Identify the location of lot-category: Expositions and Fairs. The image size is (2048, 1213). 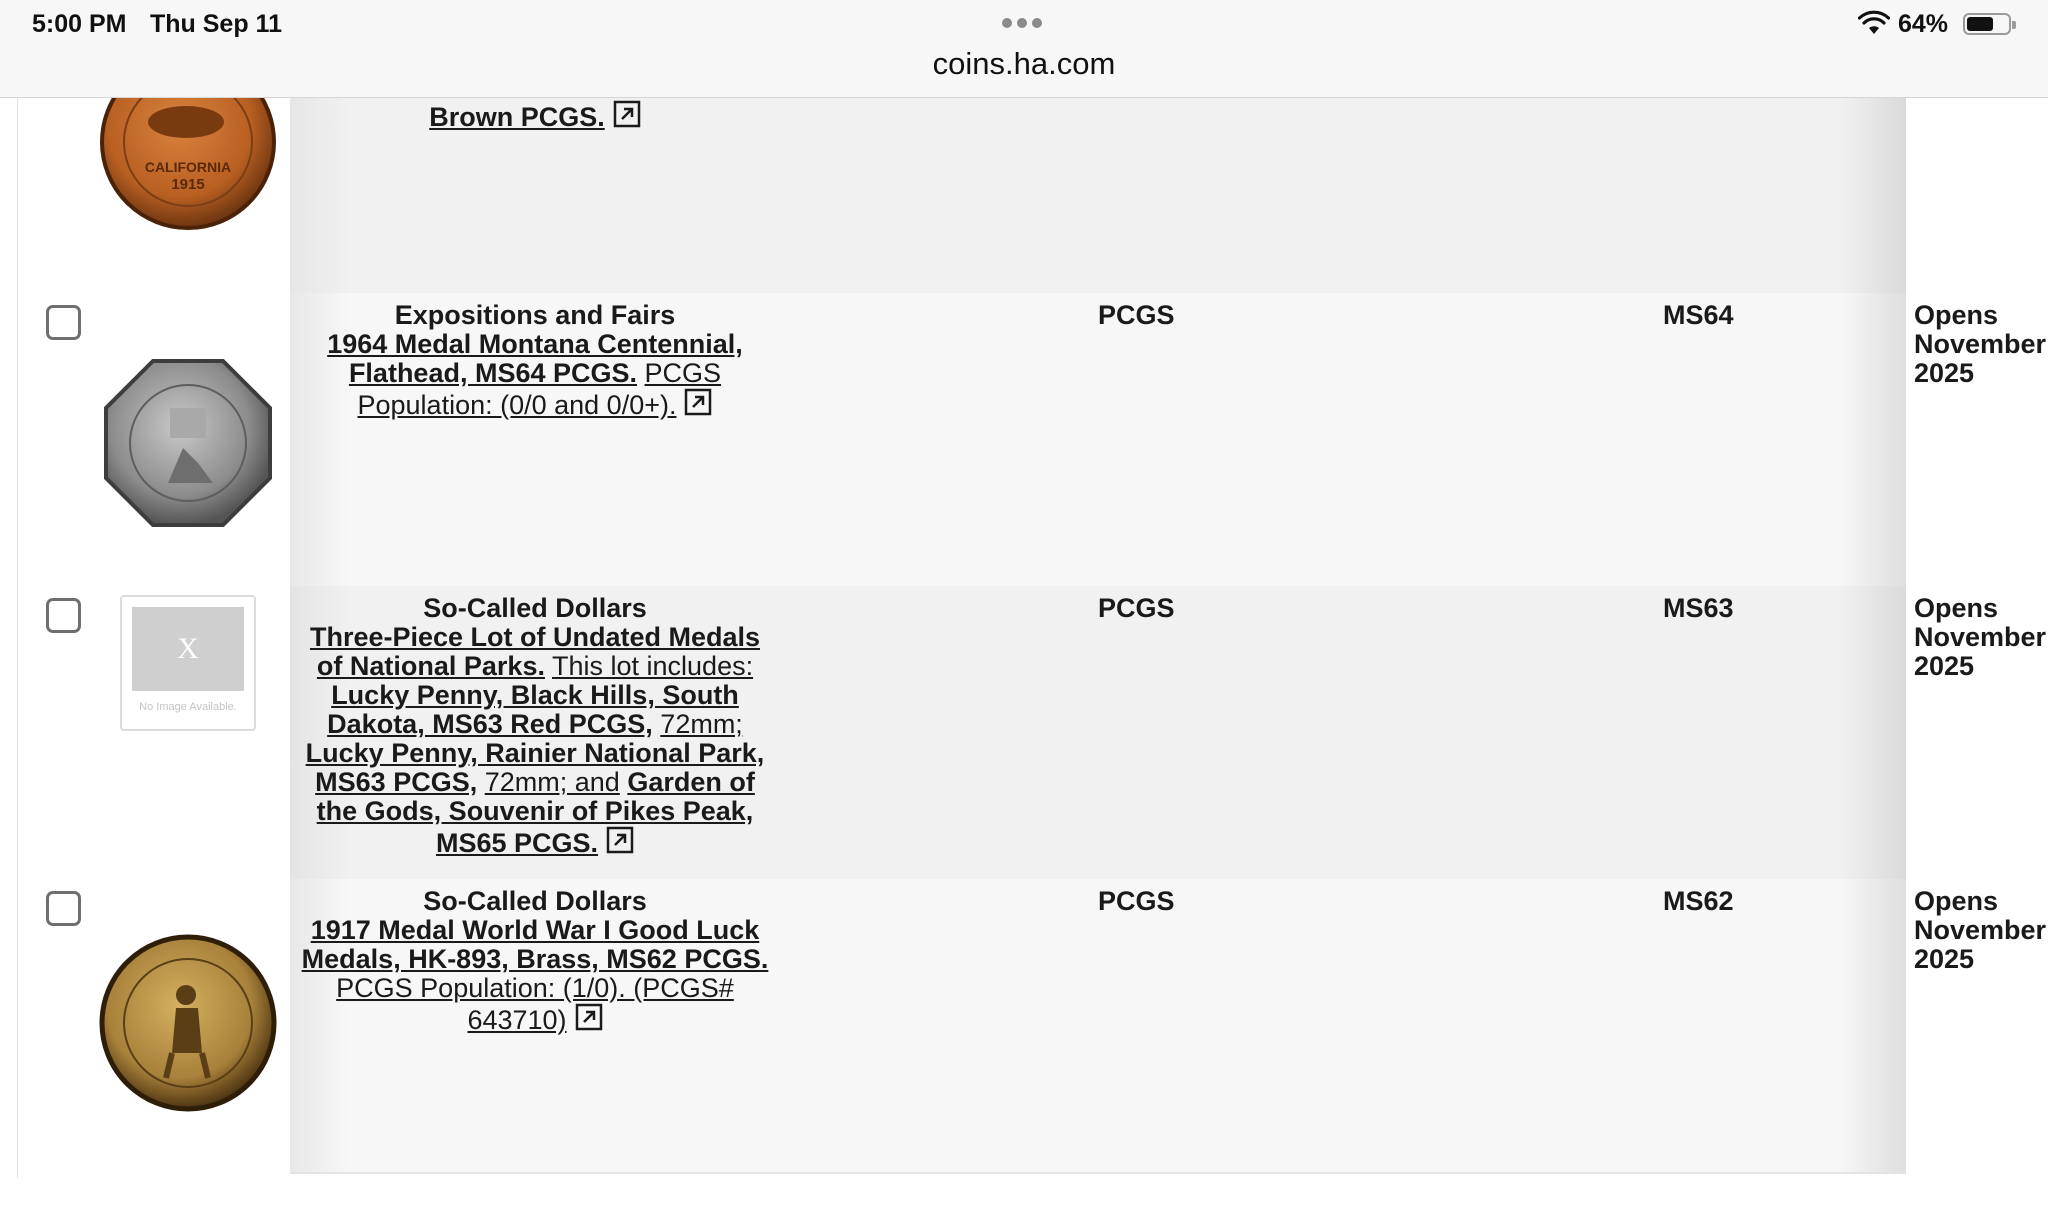
(535, 315).